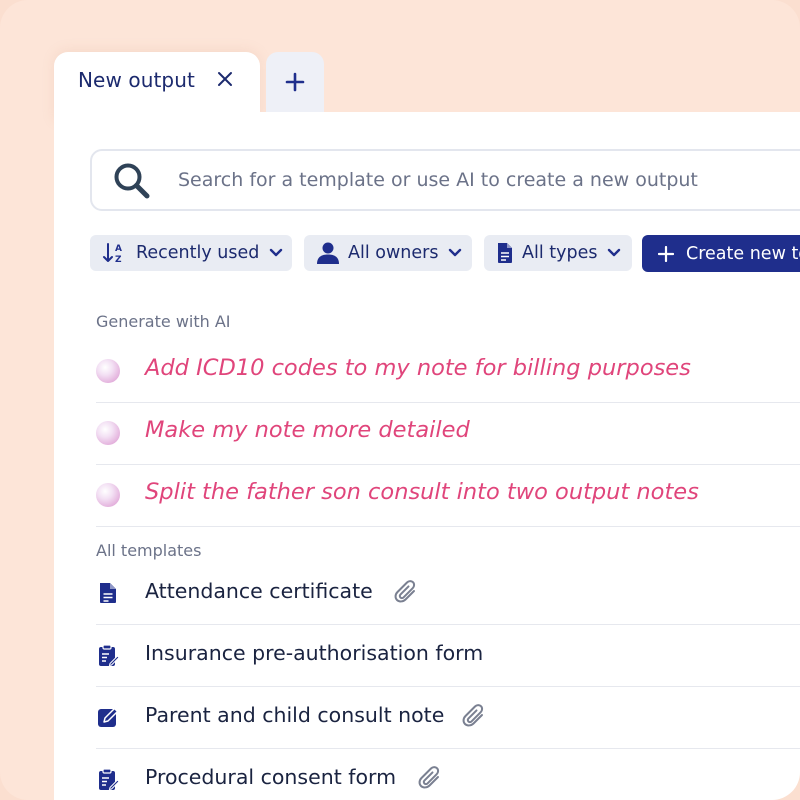 Image resolution: width=800 pixels, height=800 pixels. Describe the element at coordinates (307, 430) in the screenshot. I see `ai-suggestion-text: Make my note more detailed` at that location.